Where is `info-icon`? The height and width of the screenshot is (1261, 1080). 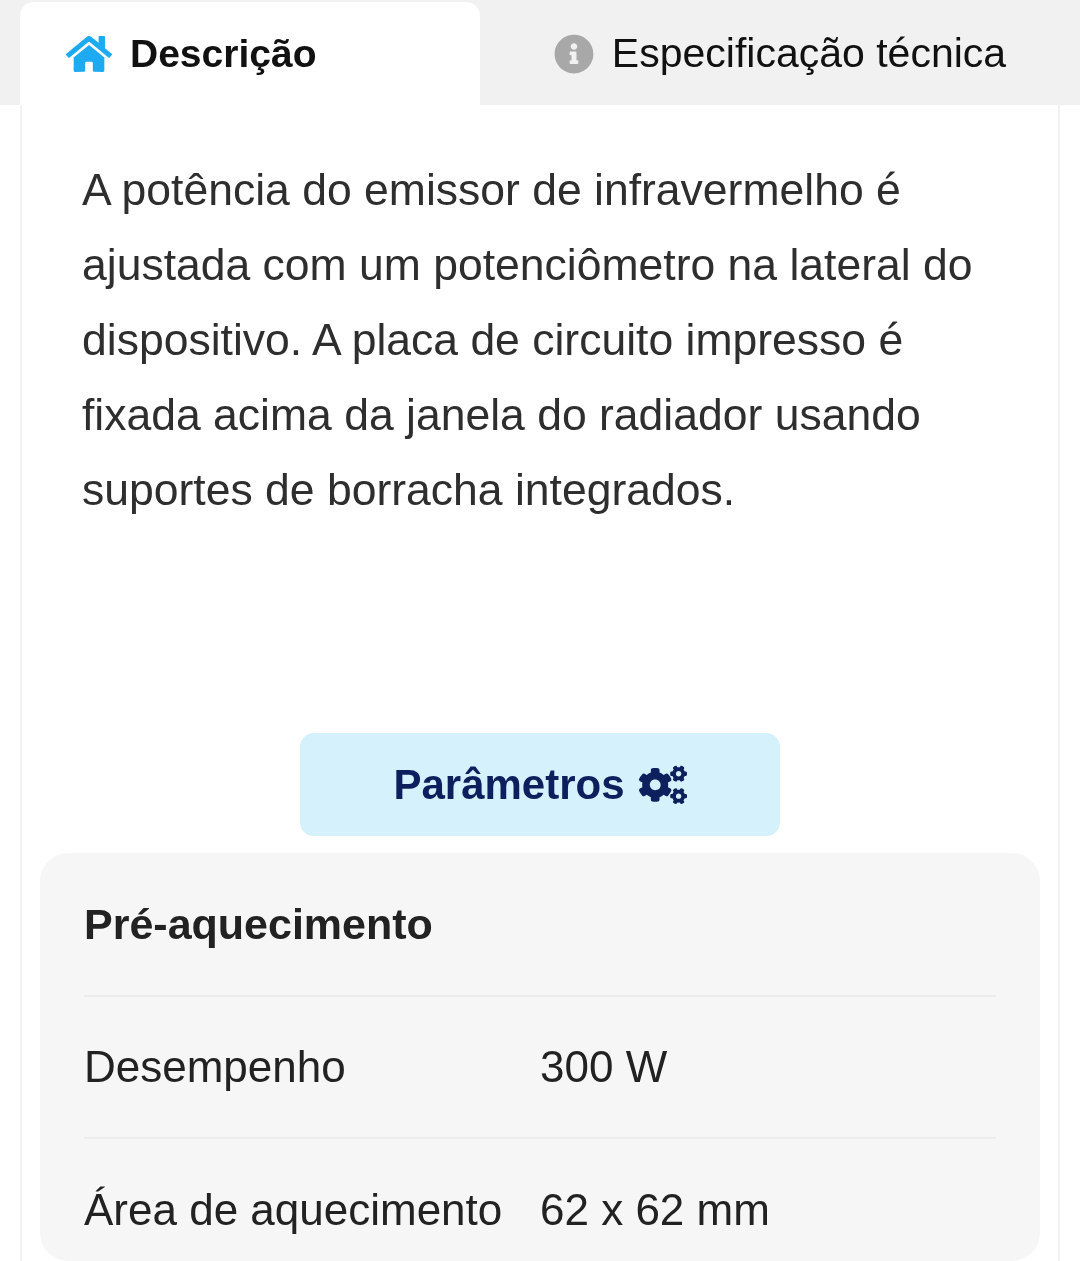
info-icon is located at coordinates (573, 53).